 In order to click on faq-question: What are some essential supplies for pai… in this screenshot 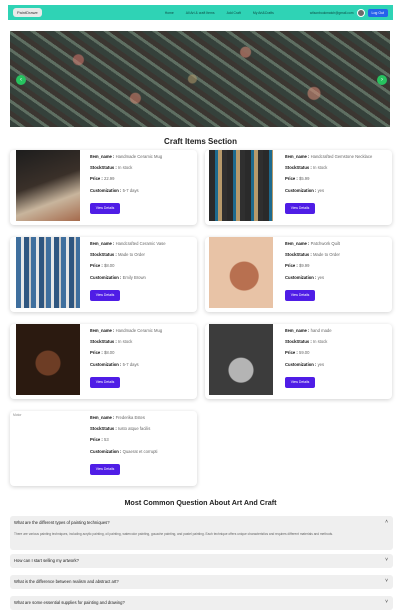, I will do `click(69, 602)`.